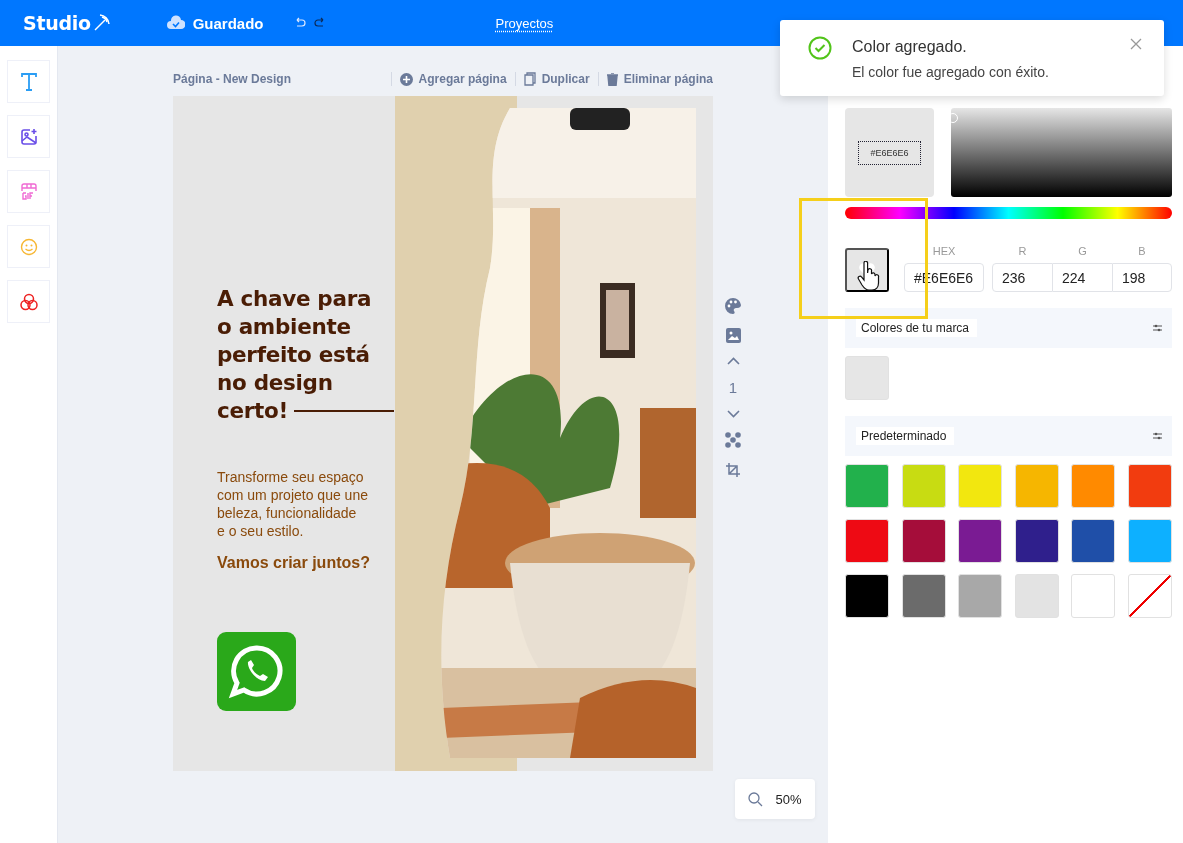  Describe the element at coordinates (756, 799) in the screenshot. I see `search-icon` at that location.